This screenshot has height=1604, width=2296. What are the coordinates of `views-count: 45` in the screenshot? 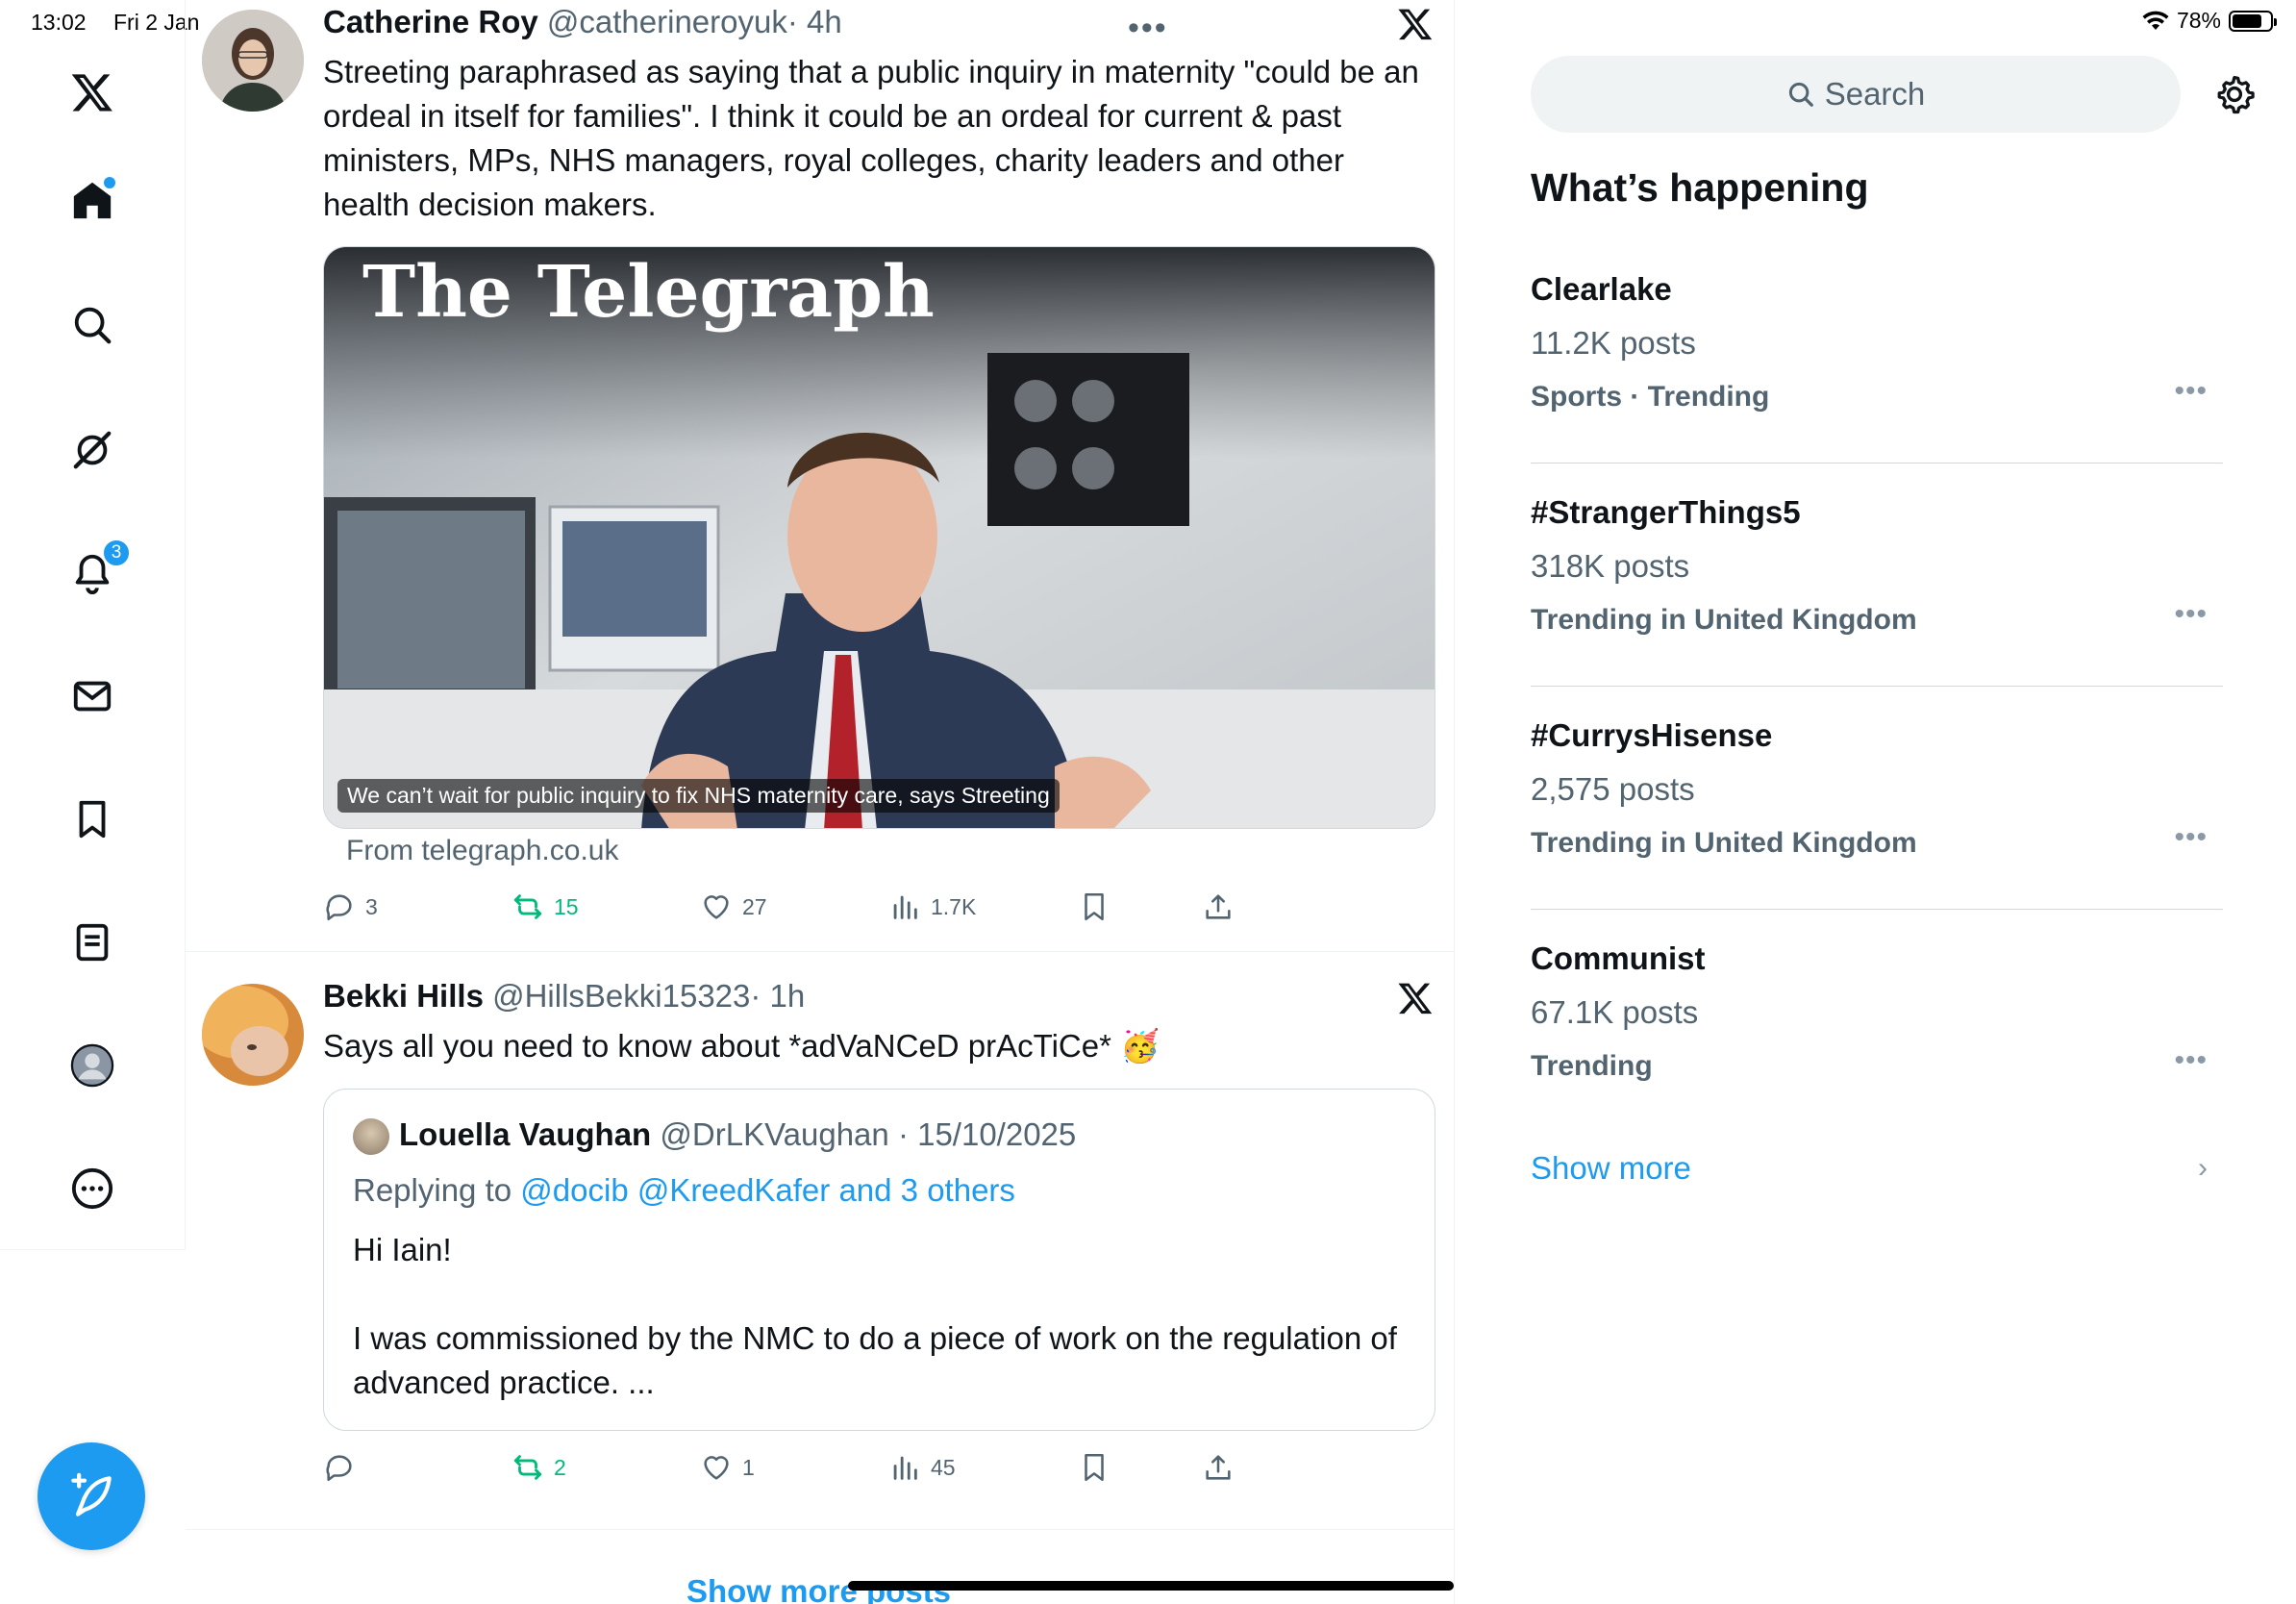 It's located at (943, 1467).